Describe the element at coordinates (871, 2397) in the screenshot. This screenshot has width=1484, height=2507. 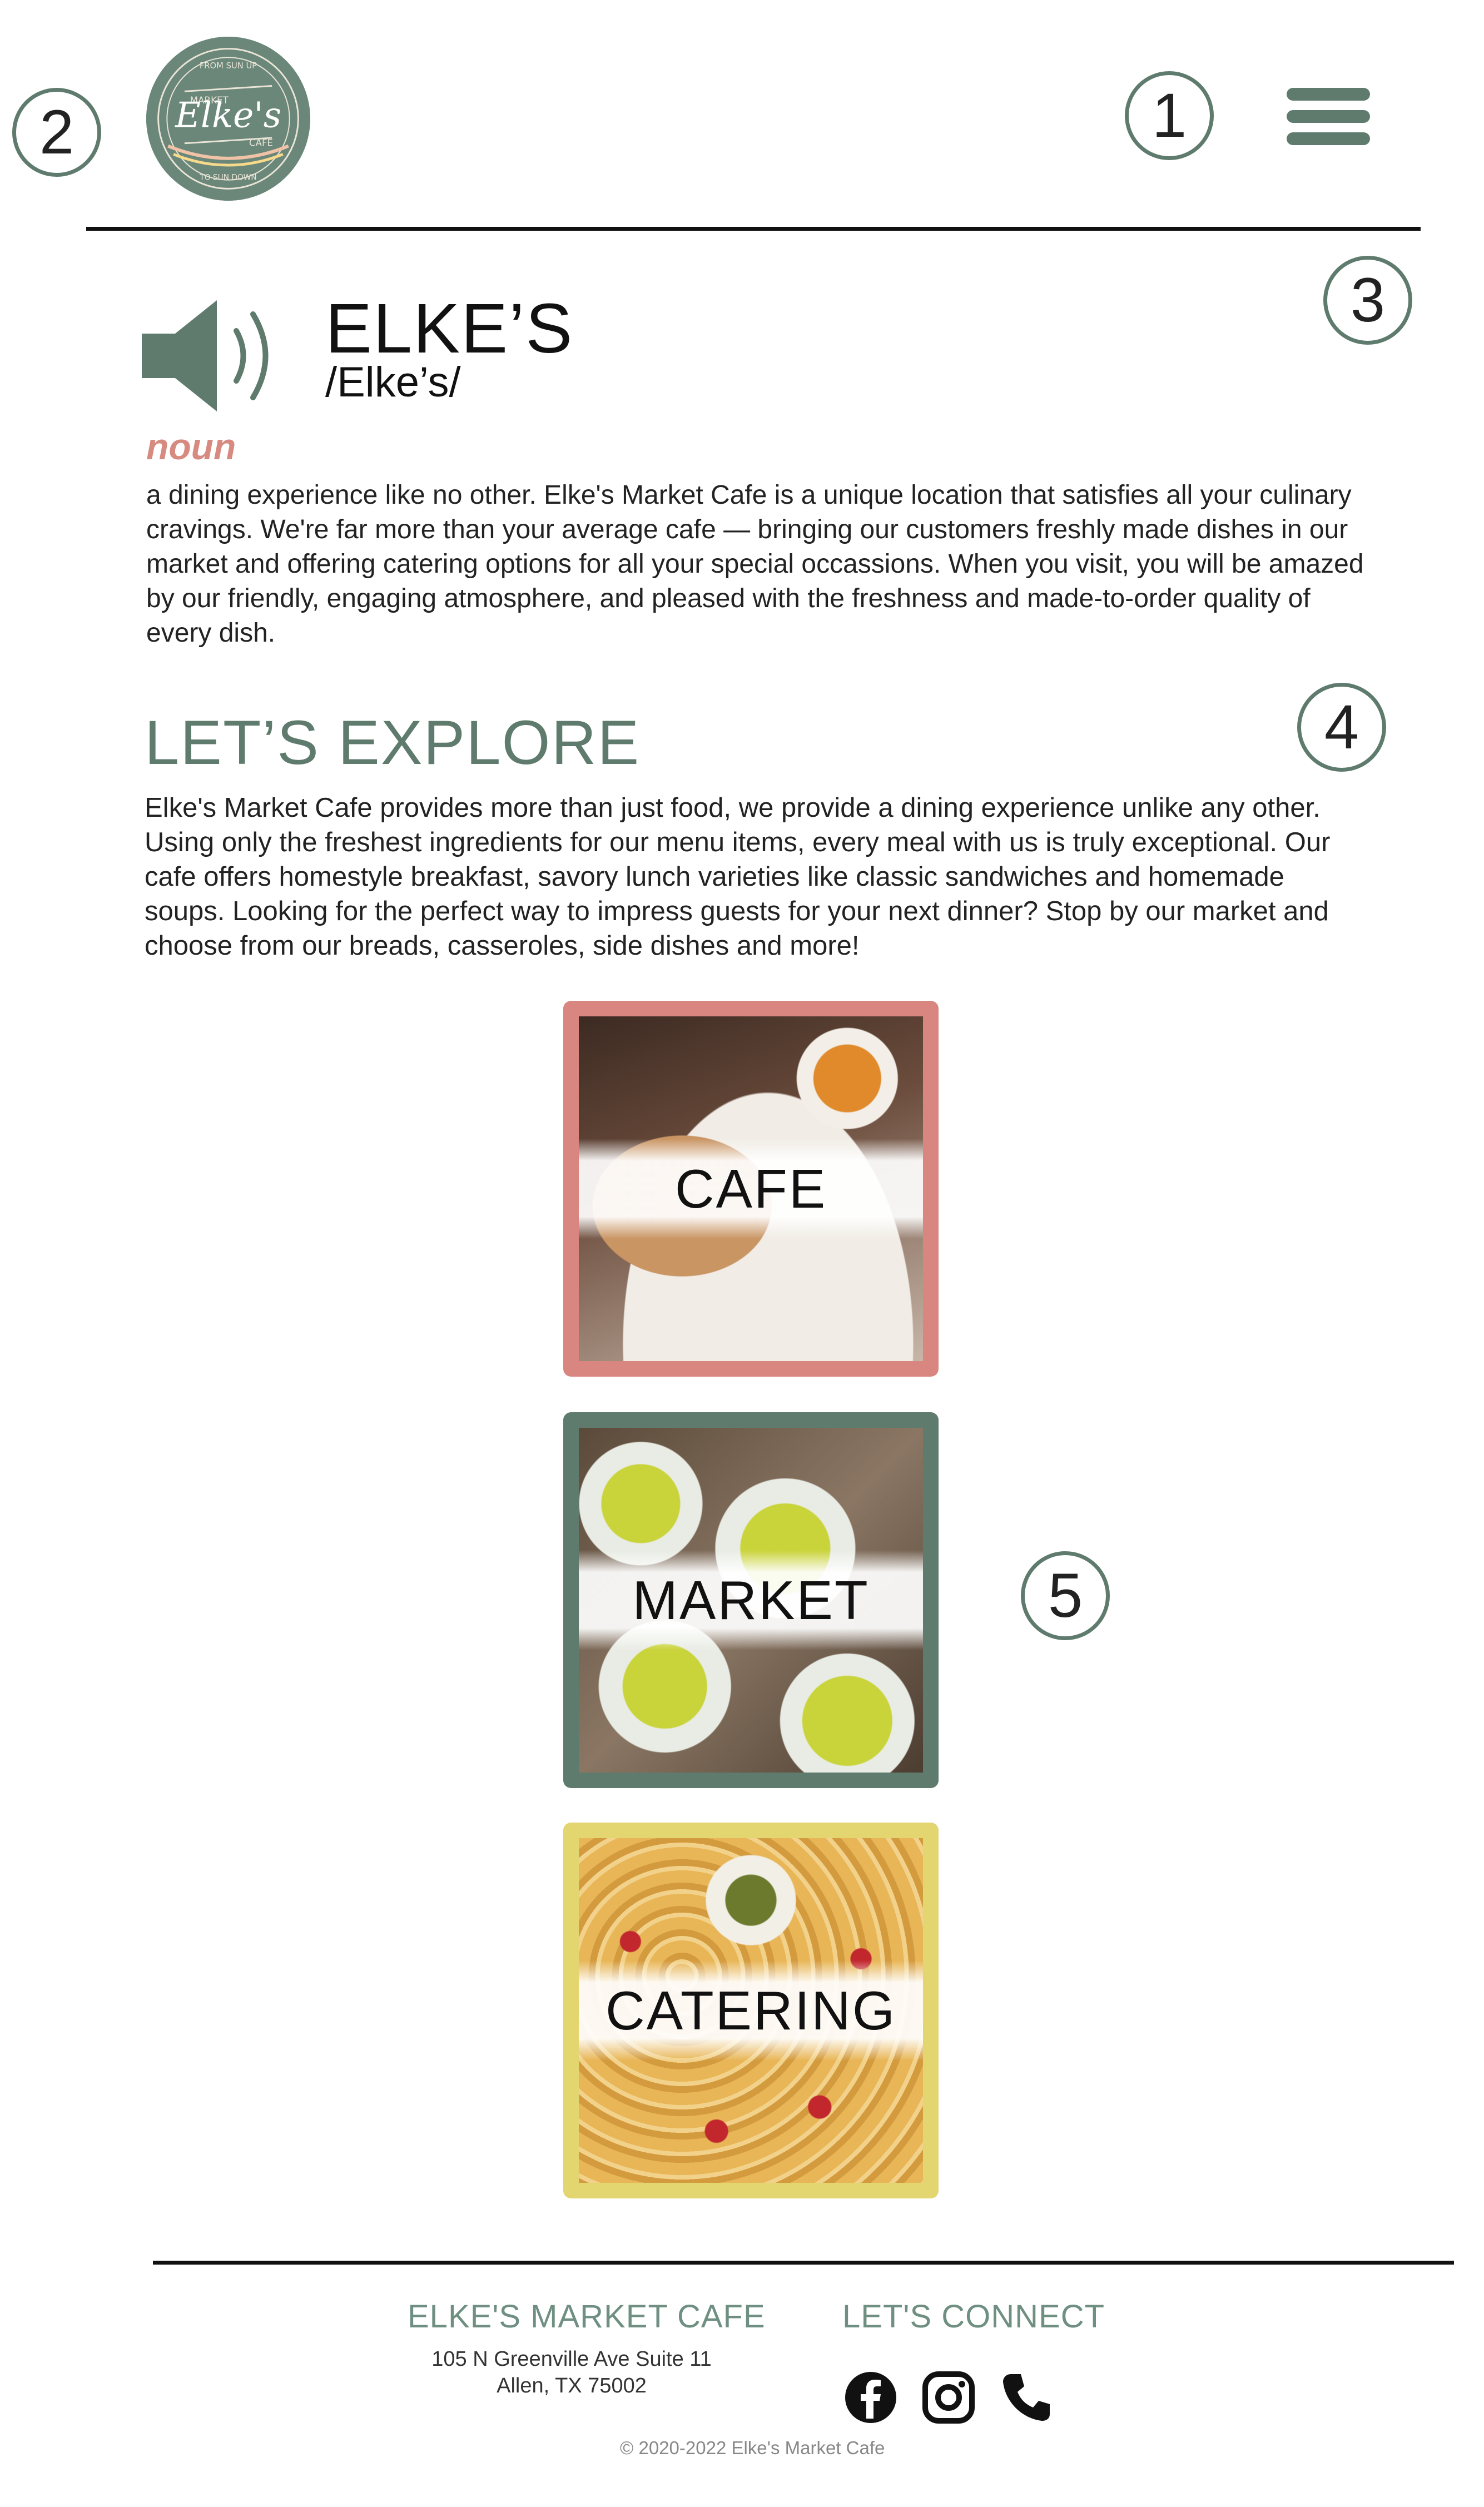
I see `facebook-icon` at that location.